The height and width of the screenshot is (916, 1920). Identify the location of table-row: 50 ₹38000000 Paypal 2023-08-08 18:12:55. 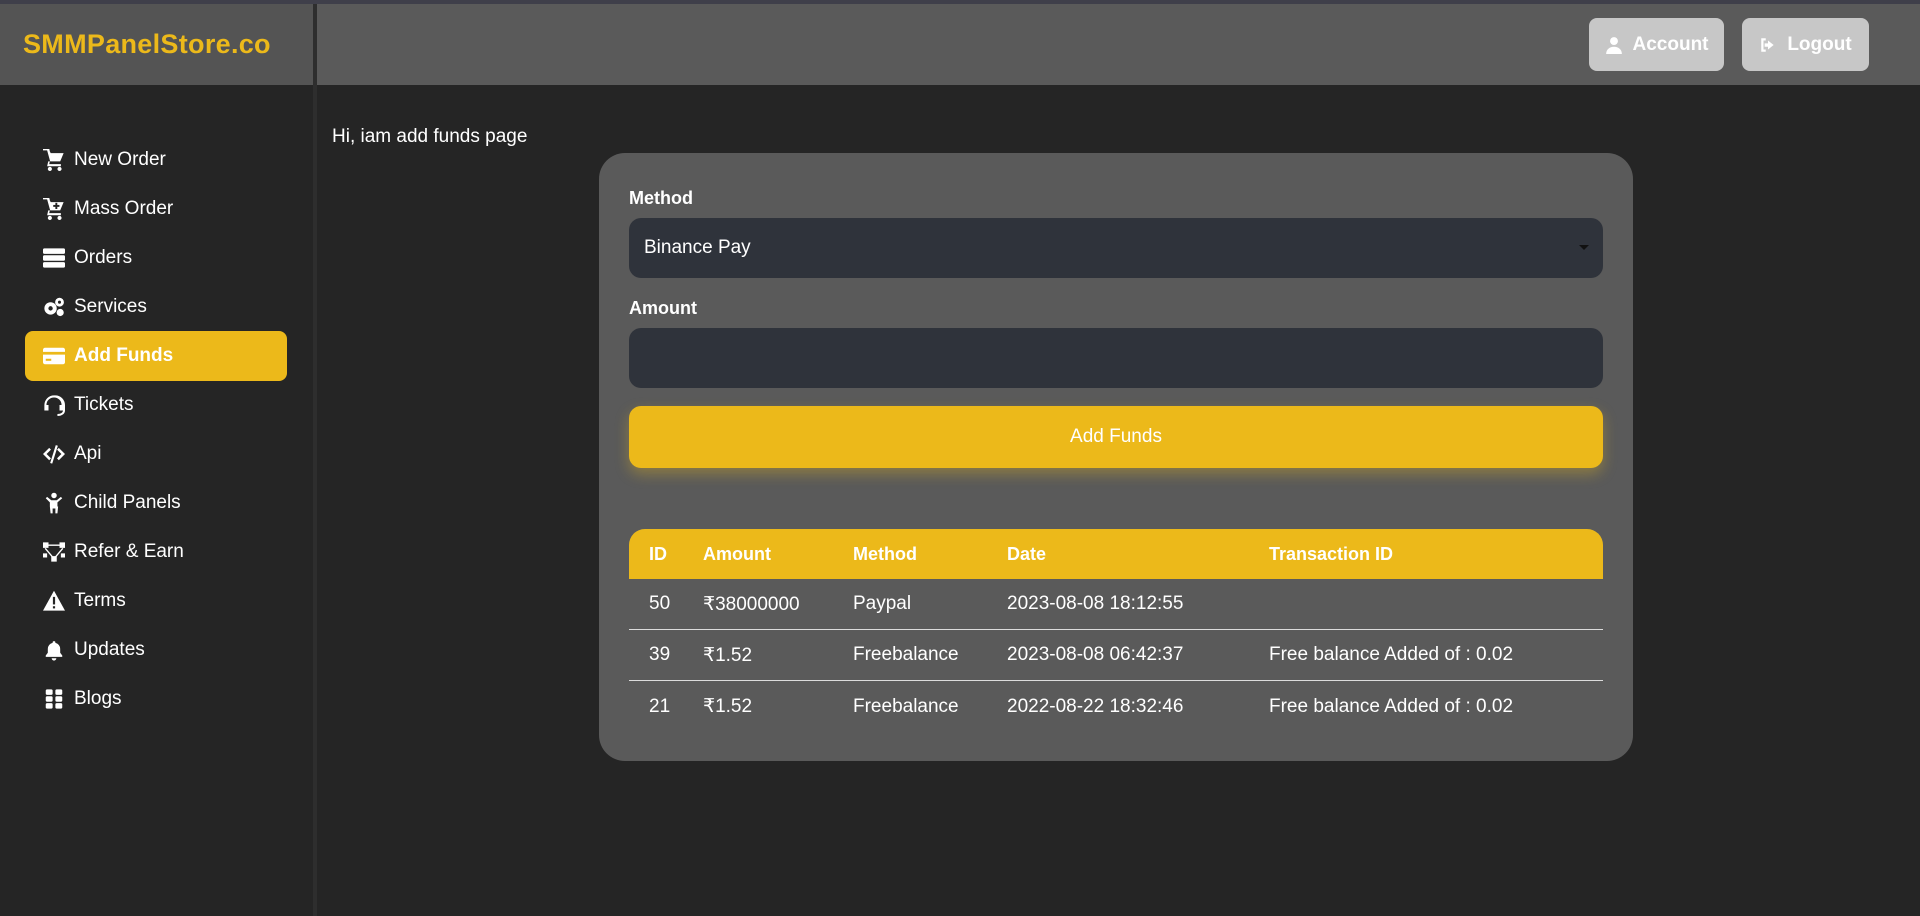
(1116, 604).